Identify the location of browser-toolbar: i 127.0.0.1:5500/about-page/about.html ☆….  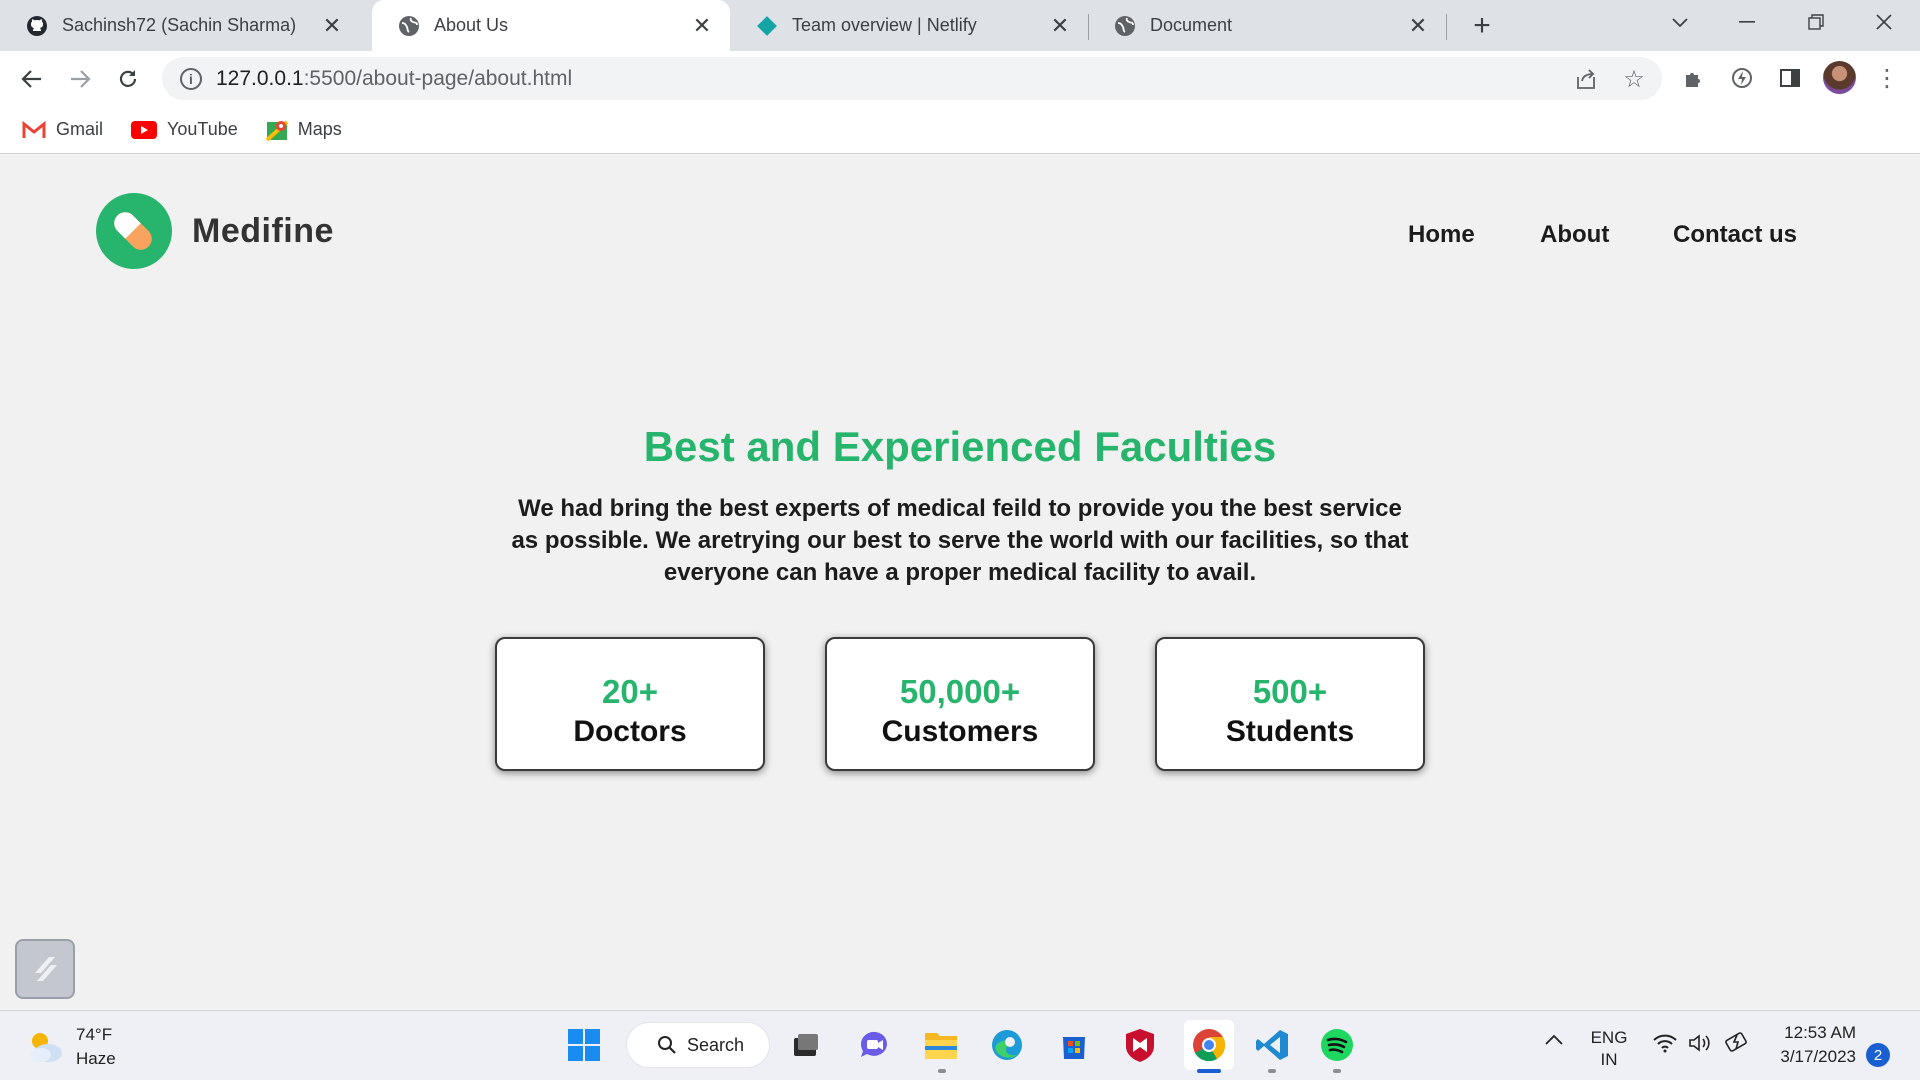
(960, 78).